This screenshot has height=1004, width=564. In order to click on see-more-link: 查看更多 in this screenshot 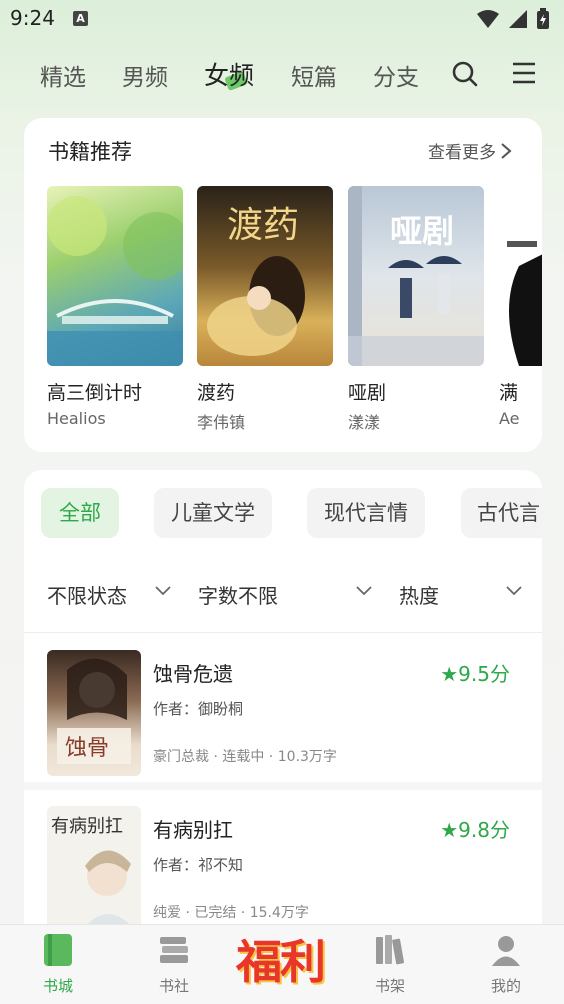, I will do `click(470, 150)`.